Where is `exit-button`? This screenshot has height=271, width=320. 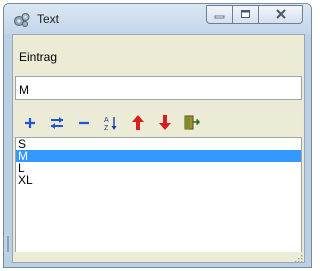 exit-button is located at coordinates (191, 124).